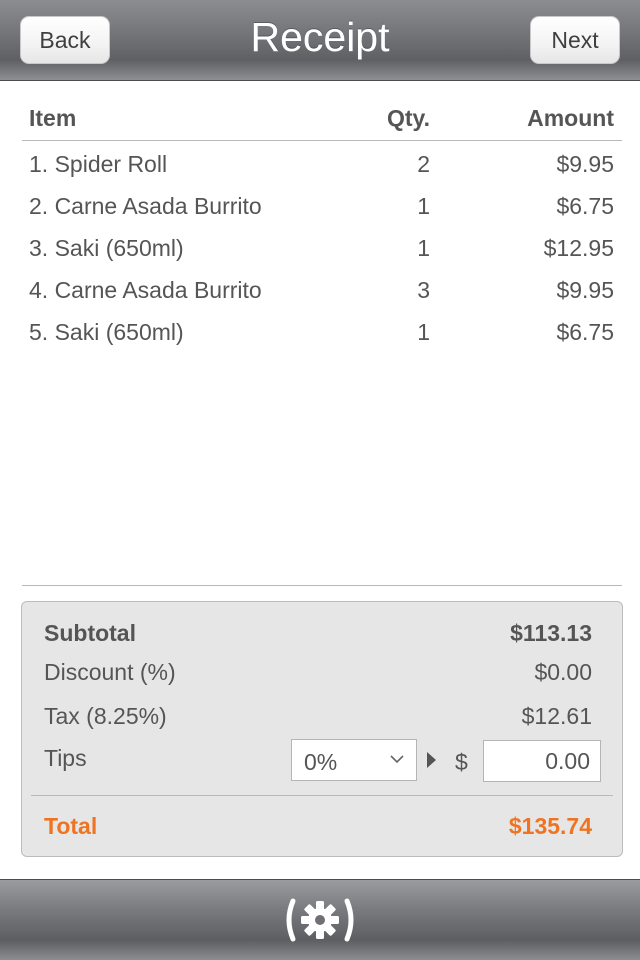 The width and height of the screenshot is (640, 960). What do you see at coordinates (570, 118) in the screenshot?
I see `header-amount: Amount` at bounding box center [570, 118].